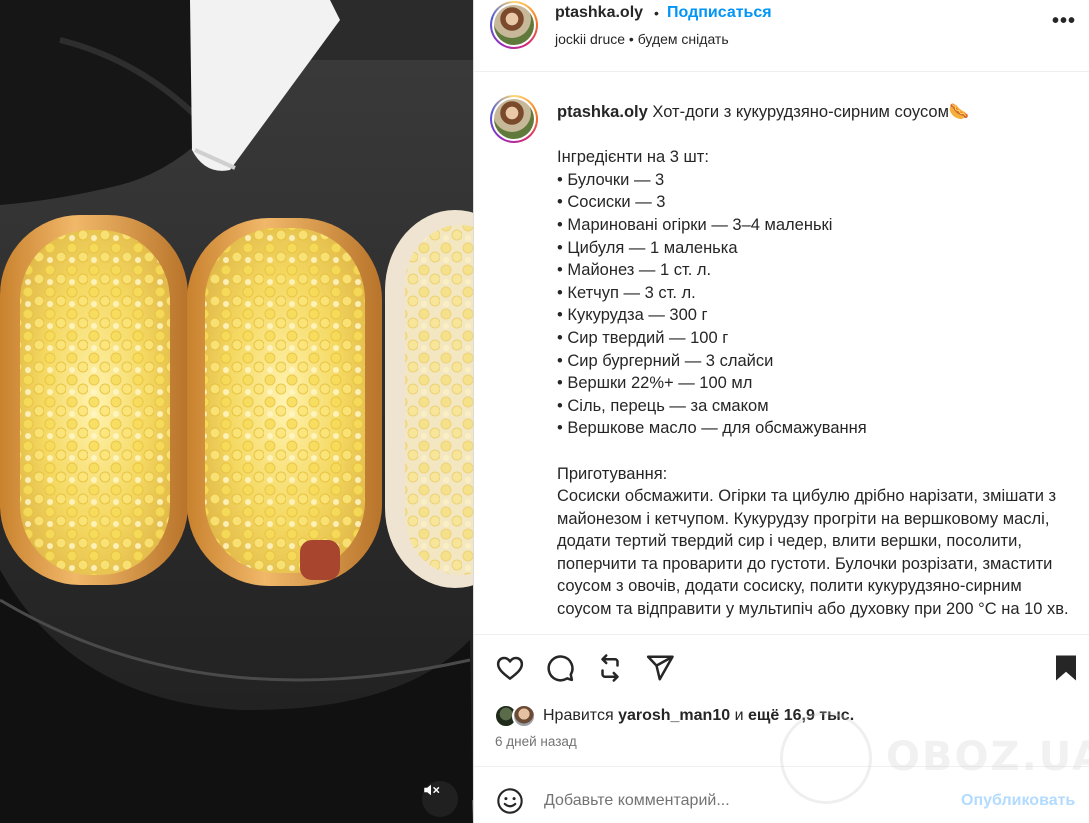  I want to click on ingredient-item: • Вершки 22%+ — 100 мл, so click(655, 383).